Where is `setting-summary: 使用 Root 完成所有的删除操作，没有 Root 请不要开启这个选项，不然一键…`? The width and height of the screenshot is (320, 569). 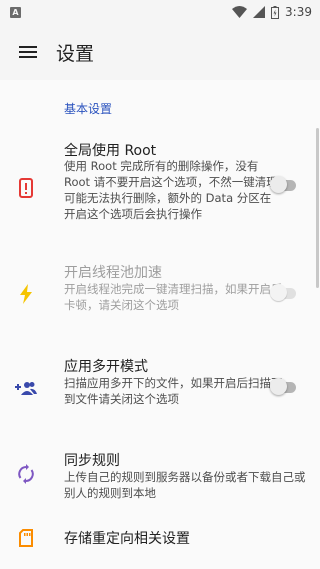 setting-summary: 使用 Root 完成所有的删除操作，没有 Root 请不要开启这个选项，不然一键… is located at coordinates (171, 190).